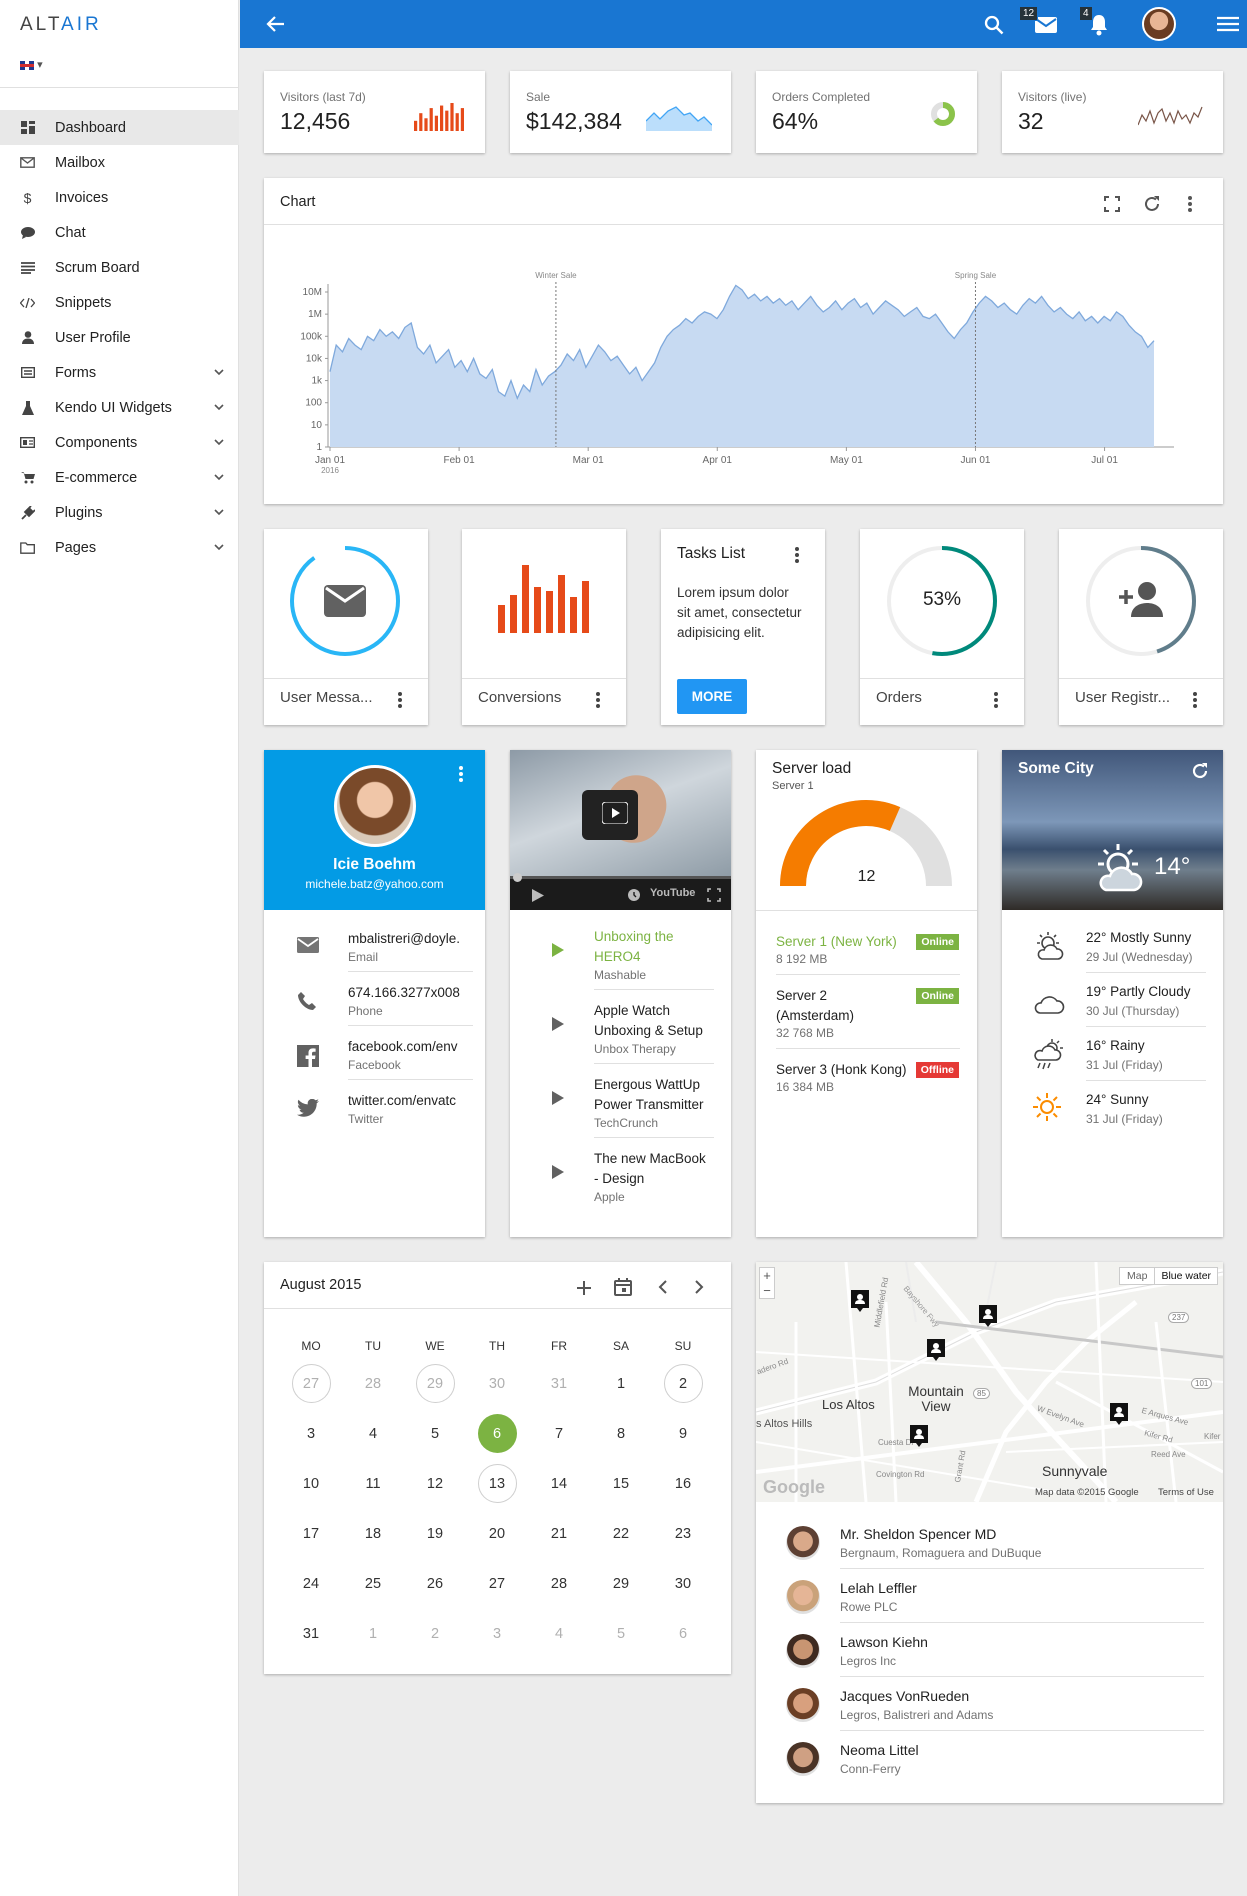  I want to click on sidebar-item-e-commerce: E-commerce, so click(119, 477).